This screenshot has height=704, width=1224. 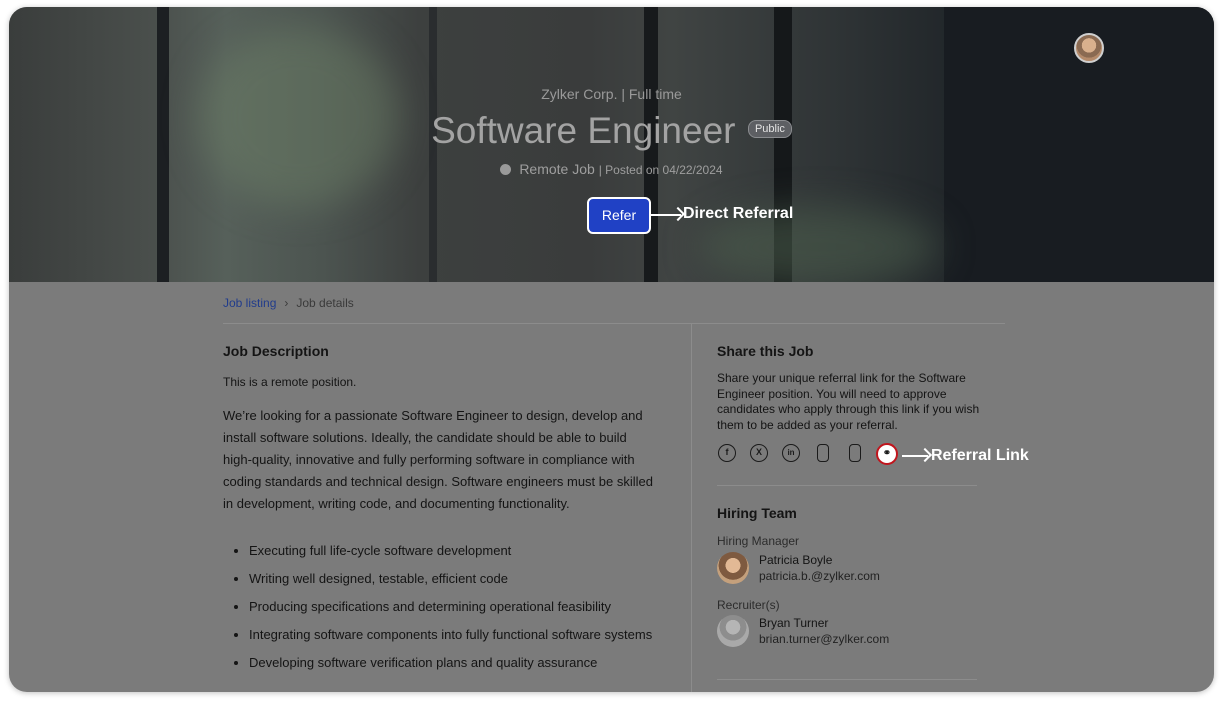 I want to click on hiring-team-heading: Hiring Team, so click(x=757, y=513).